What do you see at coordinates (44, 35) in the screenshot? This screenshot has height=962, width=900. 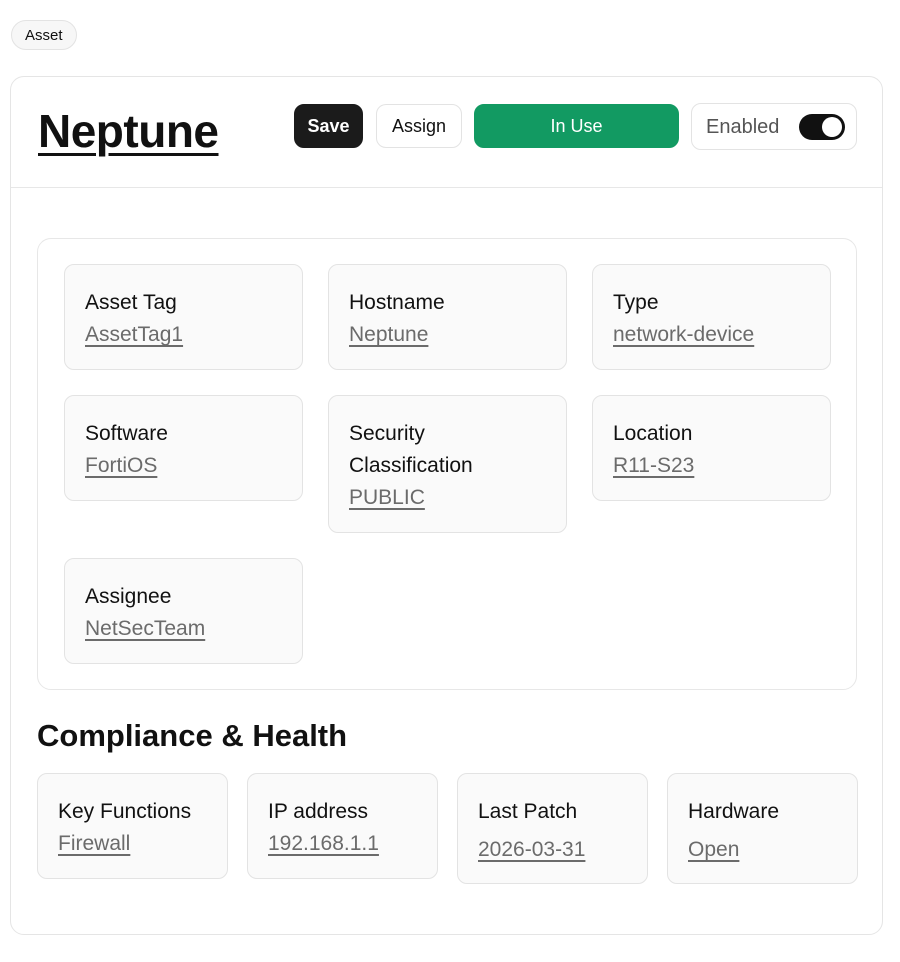 I see `asset-badge: Asset` at bounding box center [44, 35].